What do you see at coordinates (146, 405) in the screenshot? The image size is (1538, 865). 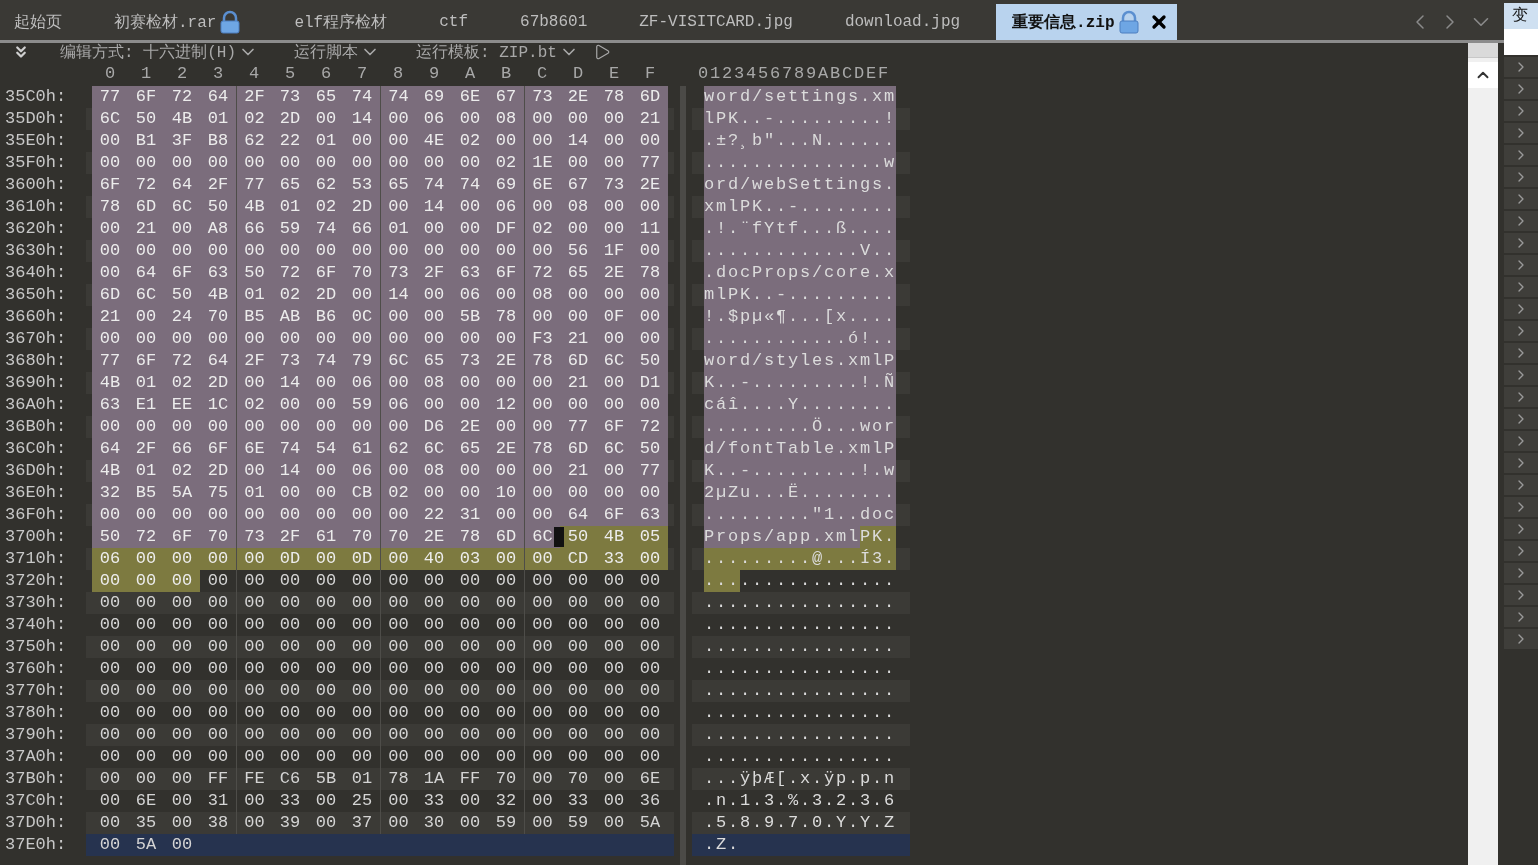 I see `hex-byte: E1` at bounding box center [146, 405].